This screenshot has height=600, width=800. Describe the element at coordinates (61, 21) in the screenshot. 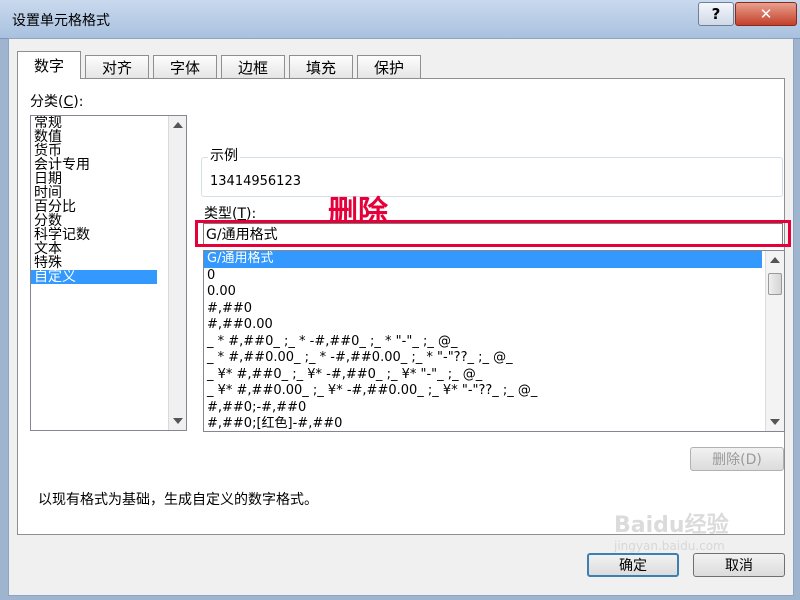

I see `dialog-title: 设置单元格格式` at that location.